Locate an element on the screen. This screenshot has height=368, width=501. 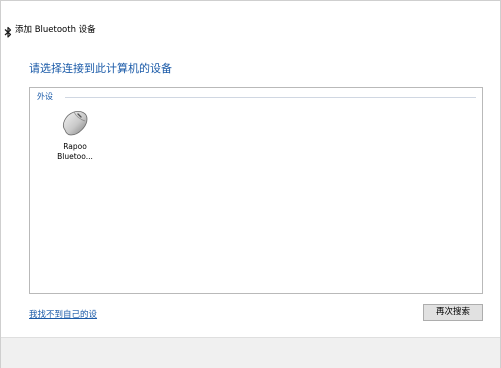
footer-bar is located at coordinates (250, 352).